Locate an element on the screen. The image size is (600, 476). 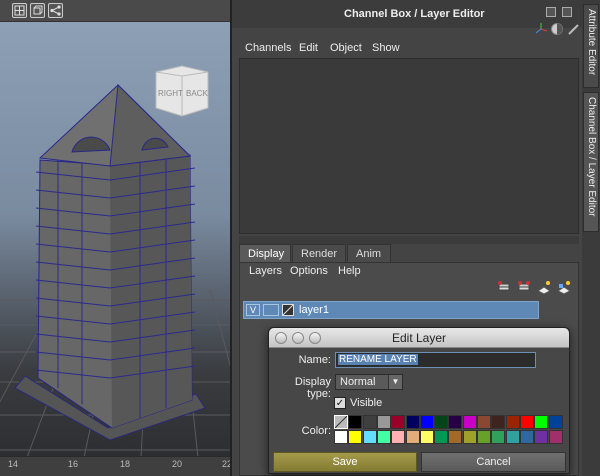
grid-view-icon is located at coordinates (19, 10).